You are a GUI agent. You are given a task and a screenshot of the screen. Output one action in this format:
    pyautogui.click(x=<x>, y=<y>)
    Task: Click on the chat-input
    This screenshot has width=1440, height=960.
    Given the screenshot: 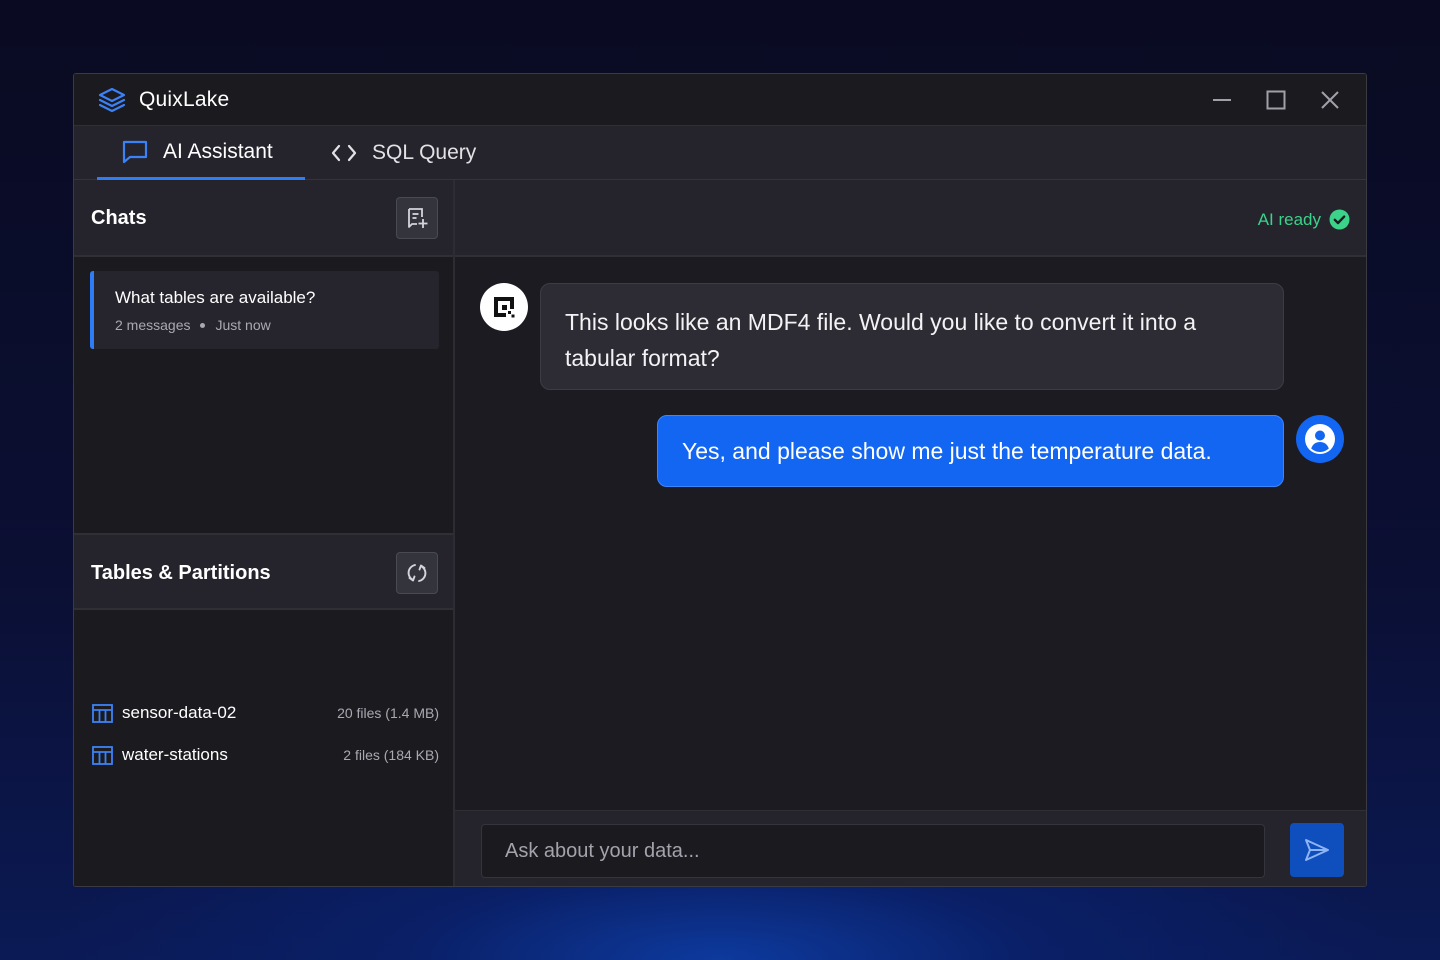 What is the action you would take?
    pyautogui.click(x=873, y=851)
    